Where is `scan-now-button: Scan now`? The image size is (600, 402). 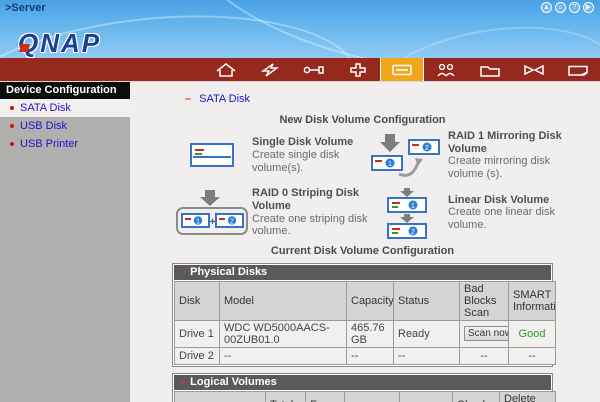
scan-now-button: Scan now is located at coordinates (486, 334).